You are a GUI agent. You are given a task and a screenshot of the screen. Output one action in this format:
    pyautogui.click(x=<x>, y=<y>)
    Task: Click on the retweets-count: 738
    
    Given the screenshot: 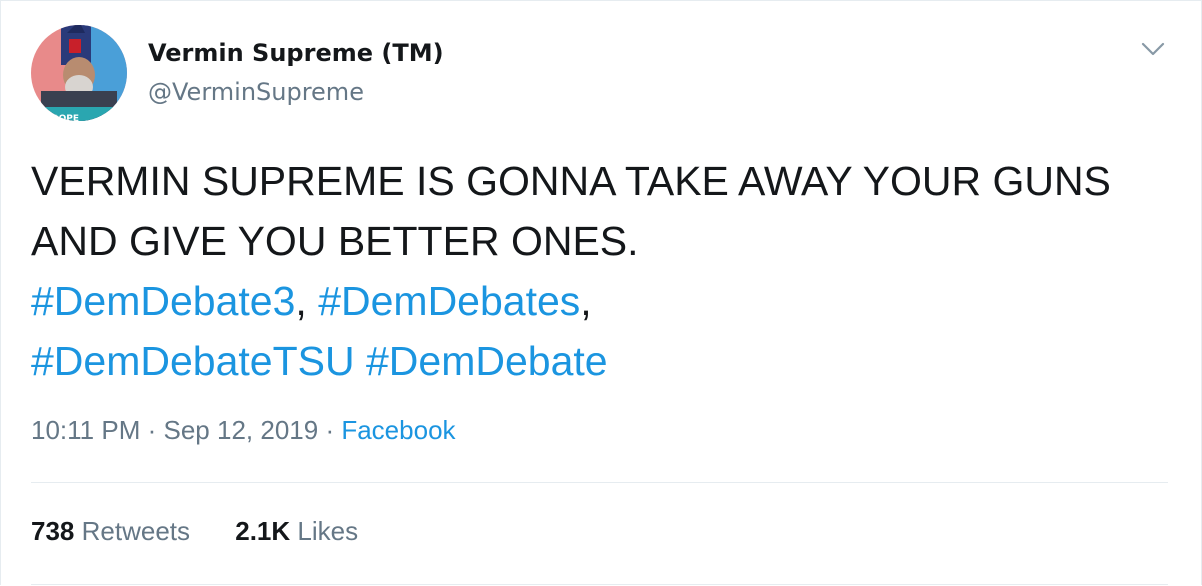 What is the action you would take?
    pyautogui.click(x=53, y=531)
    